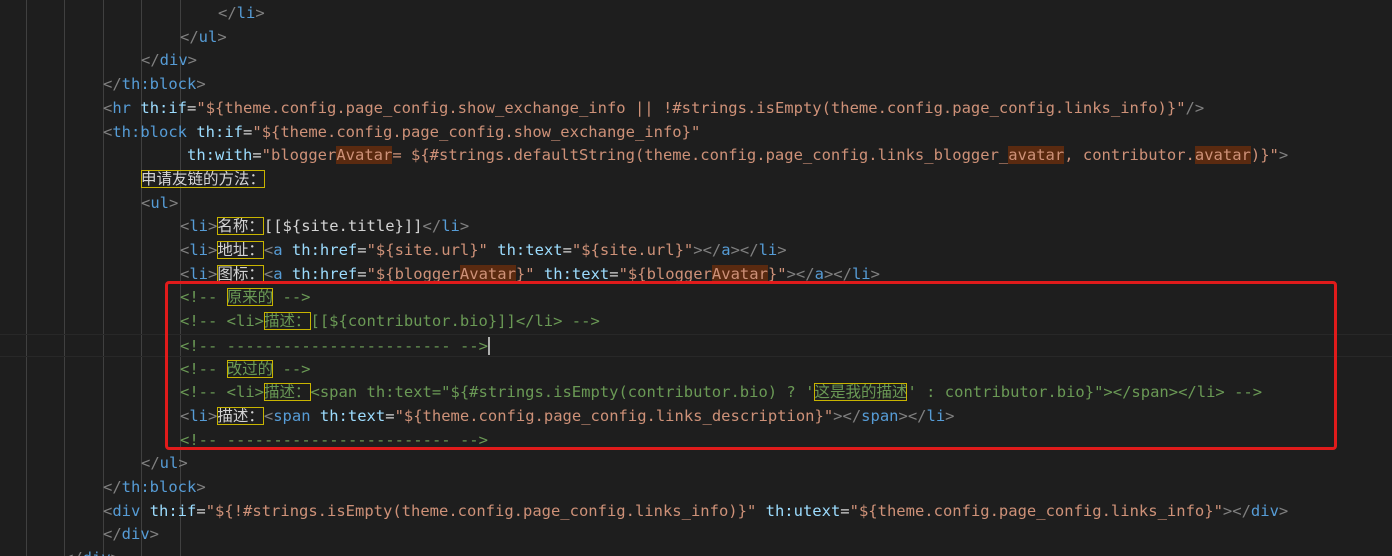 The image size is (1392, 556). I want to click on code-token: span, so click(292, 415).